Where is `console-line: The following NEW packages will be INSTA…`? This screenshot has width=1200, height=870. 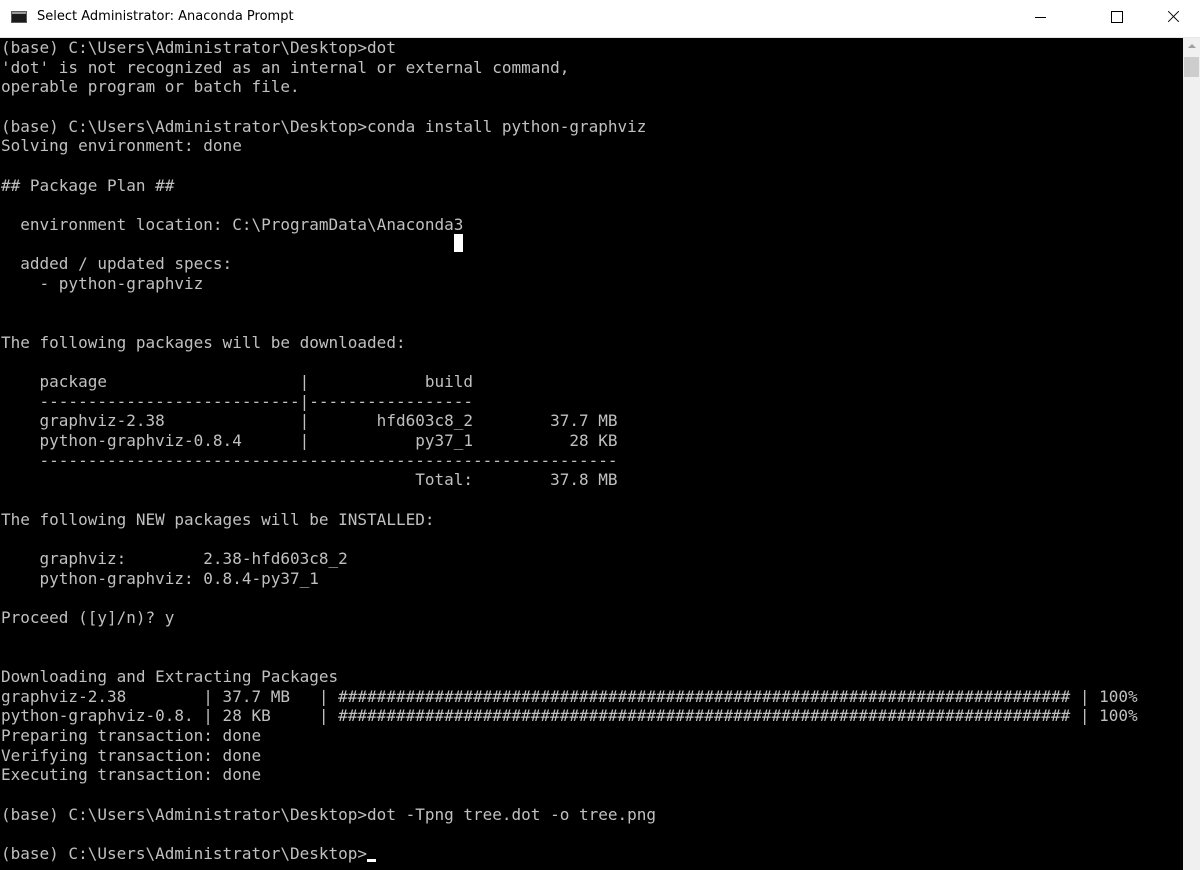 console-line: The following NEW packages will be INSTA… is located at coordinates (218, 519).